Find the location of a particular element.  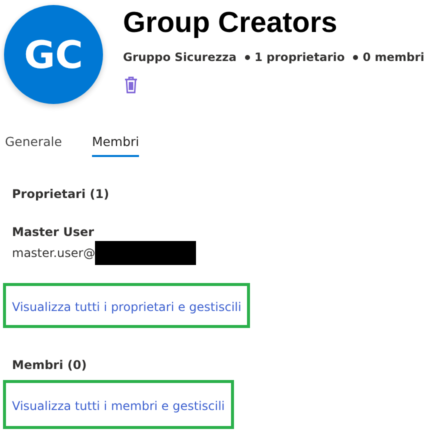

delete-button is located at coordinates (131, 85).